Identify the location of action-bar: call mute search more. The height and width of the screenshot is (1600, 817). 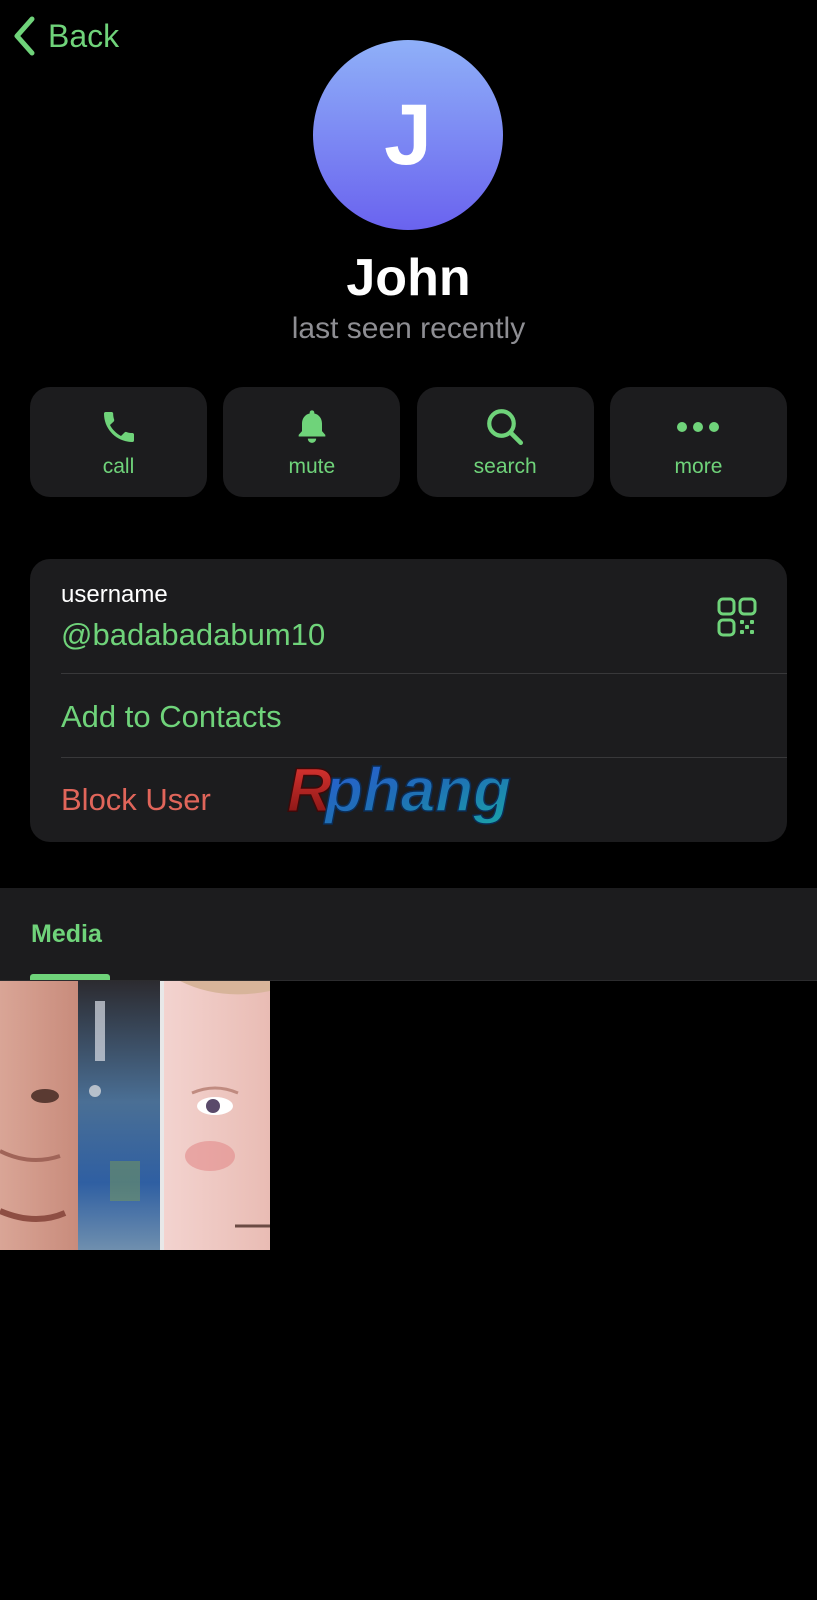
(408, 442).